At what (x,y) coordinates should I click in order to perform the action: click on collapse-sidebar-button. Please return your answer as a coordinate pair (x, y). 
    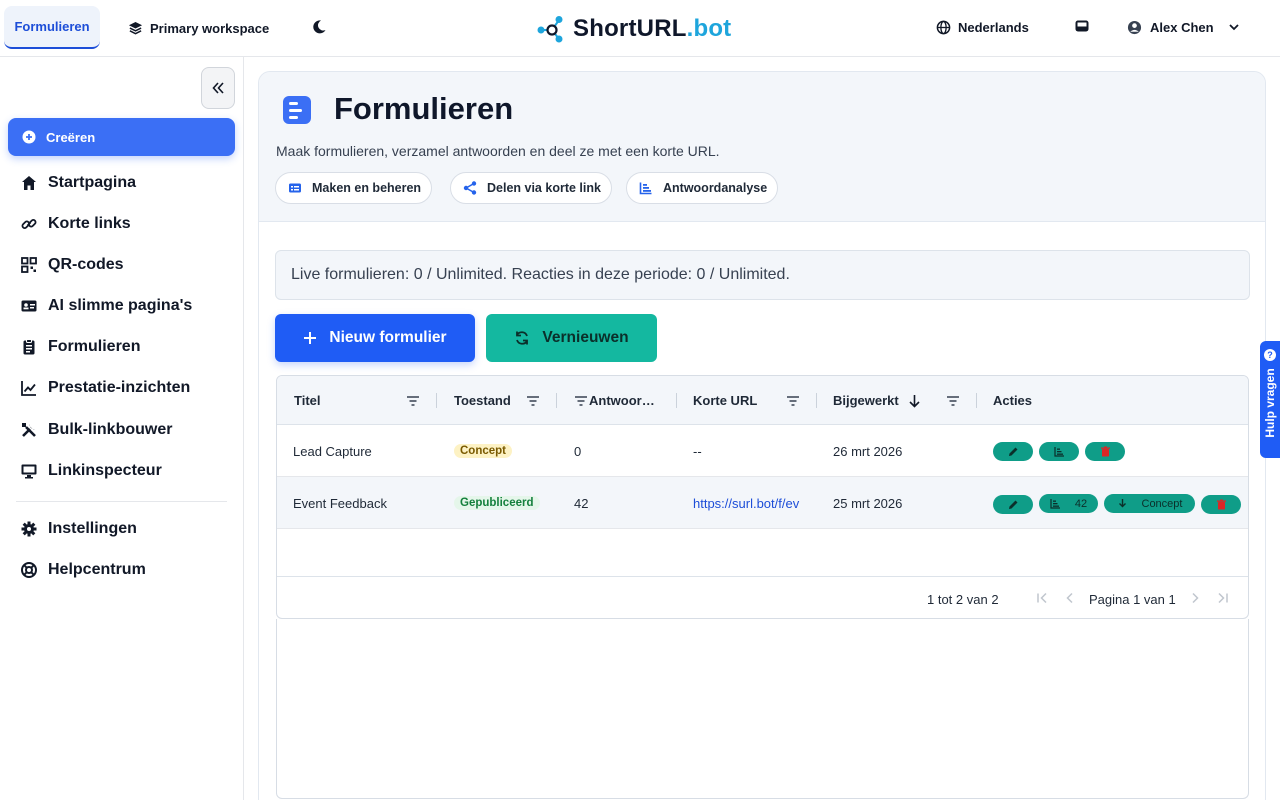
    Looking at the image, I should click on (218, 88).